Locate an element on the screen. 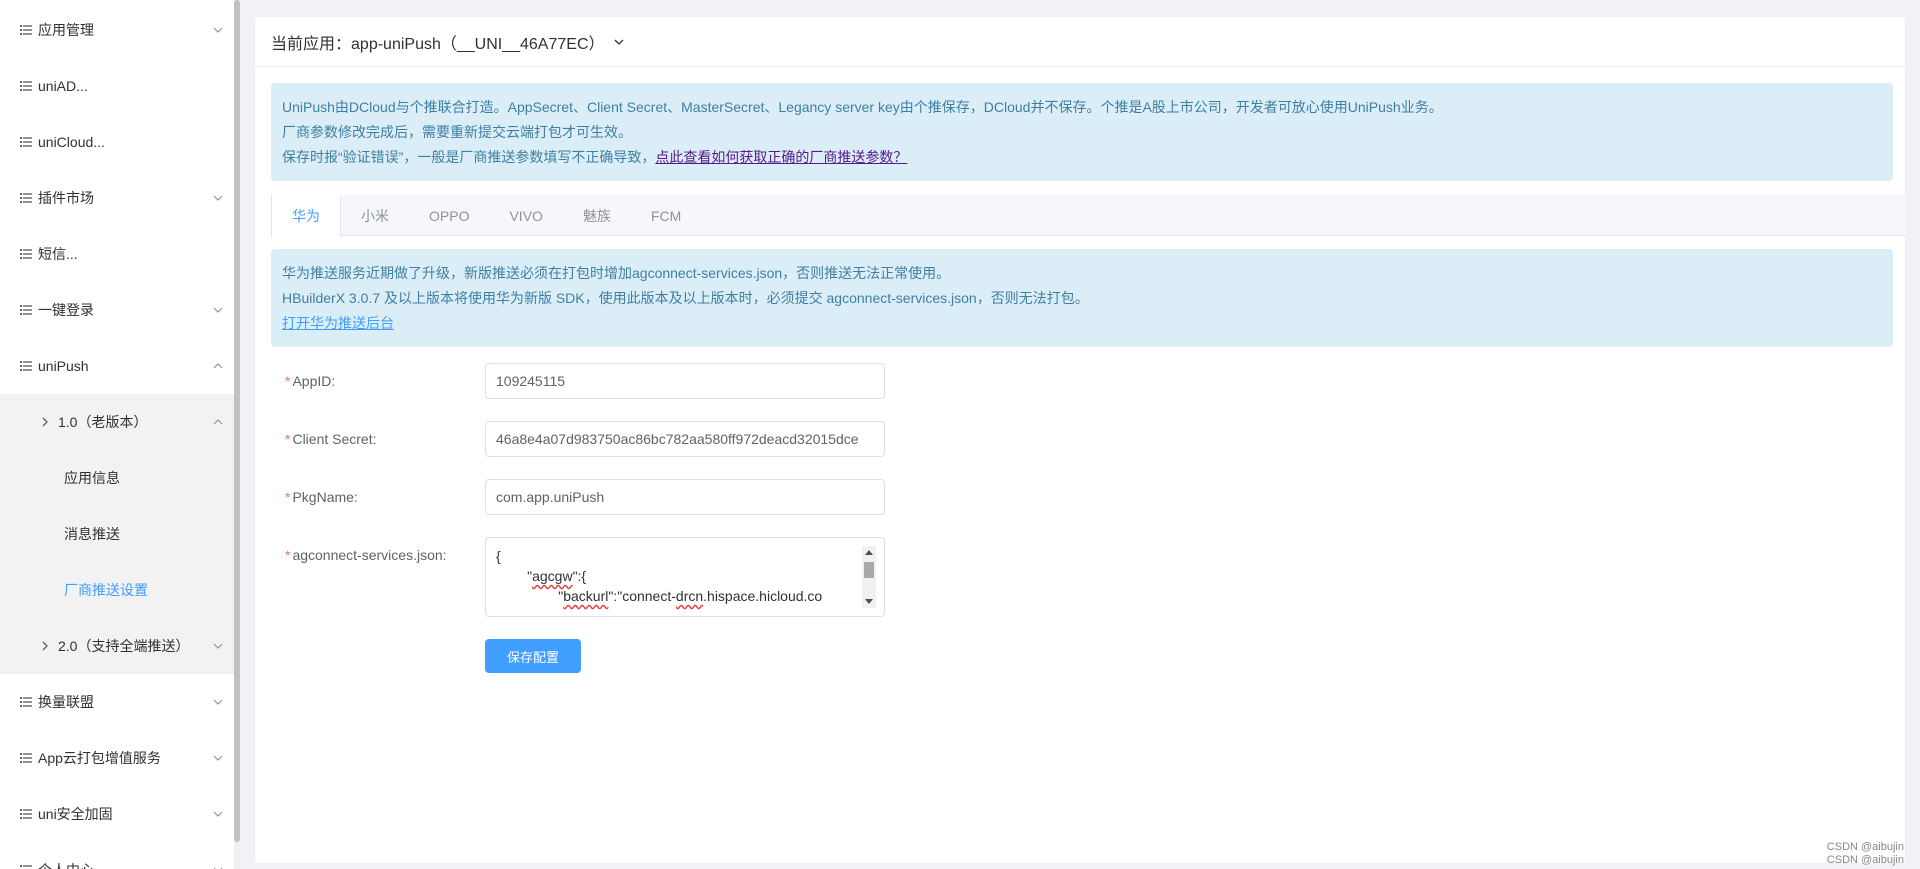 This screenshot has height=869, width=1920. watermark-line-1: CSDN @aibujin is located at coordinates (1865, 847).